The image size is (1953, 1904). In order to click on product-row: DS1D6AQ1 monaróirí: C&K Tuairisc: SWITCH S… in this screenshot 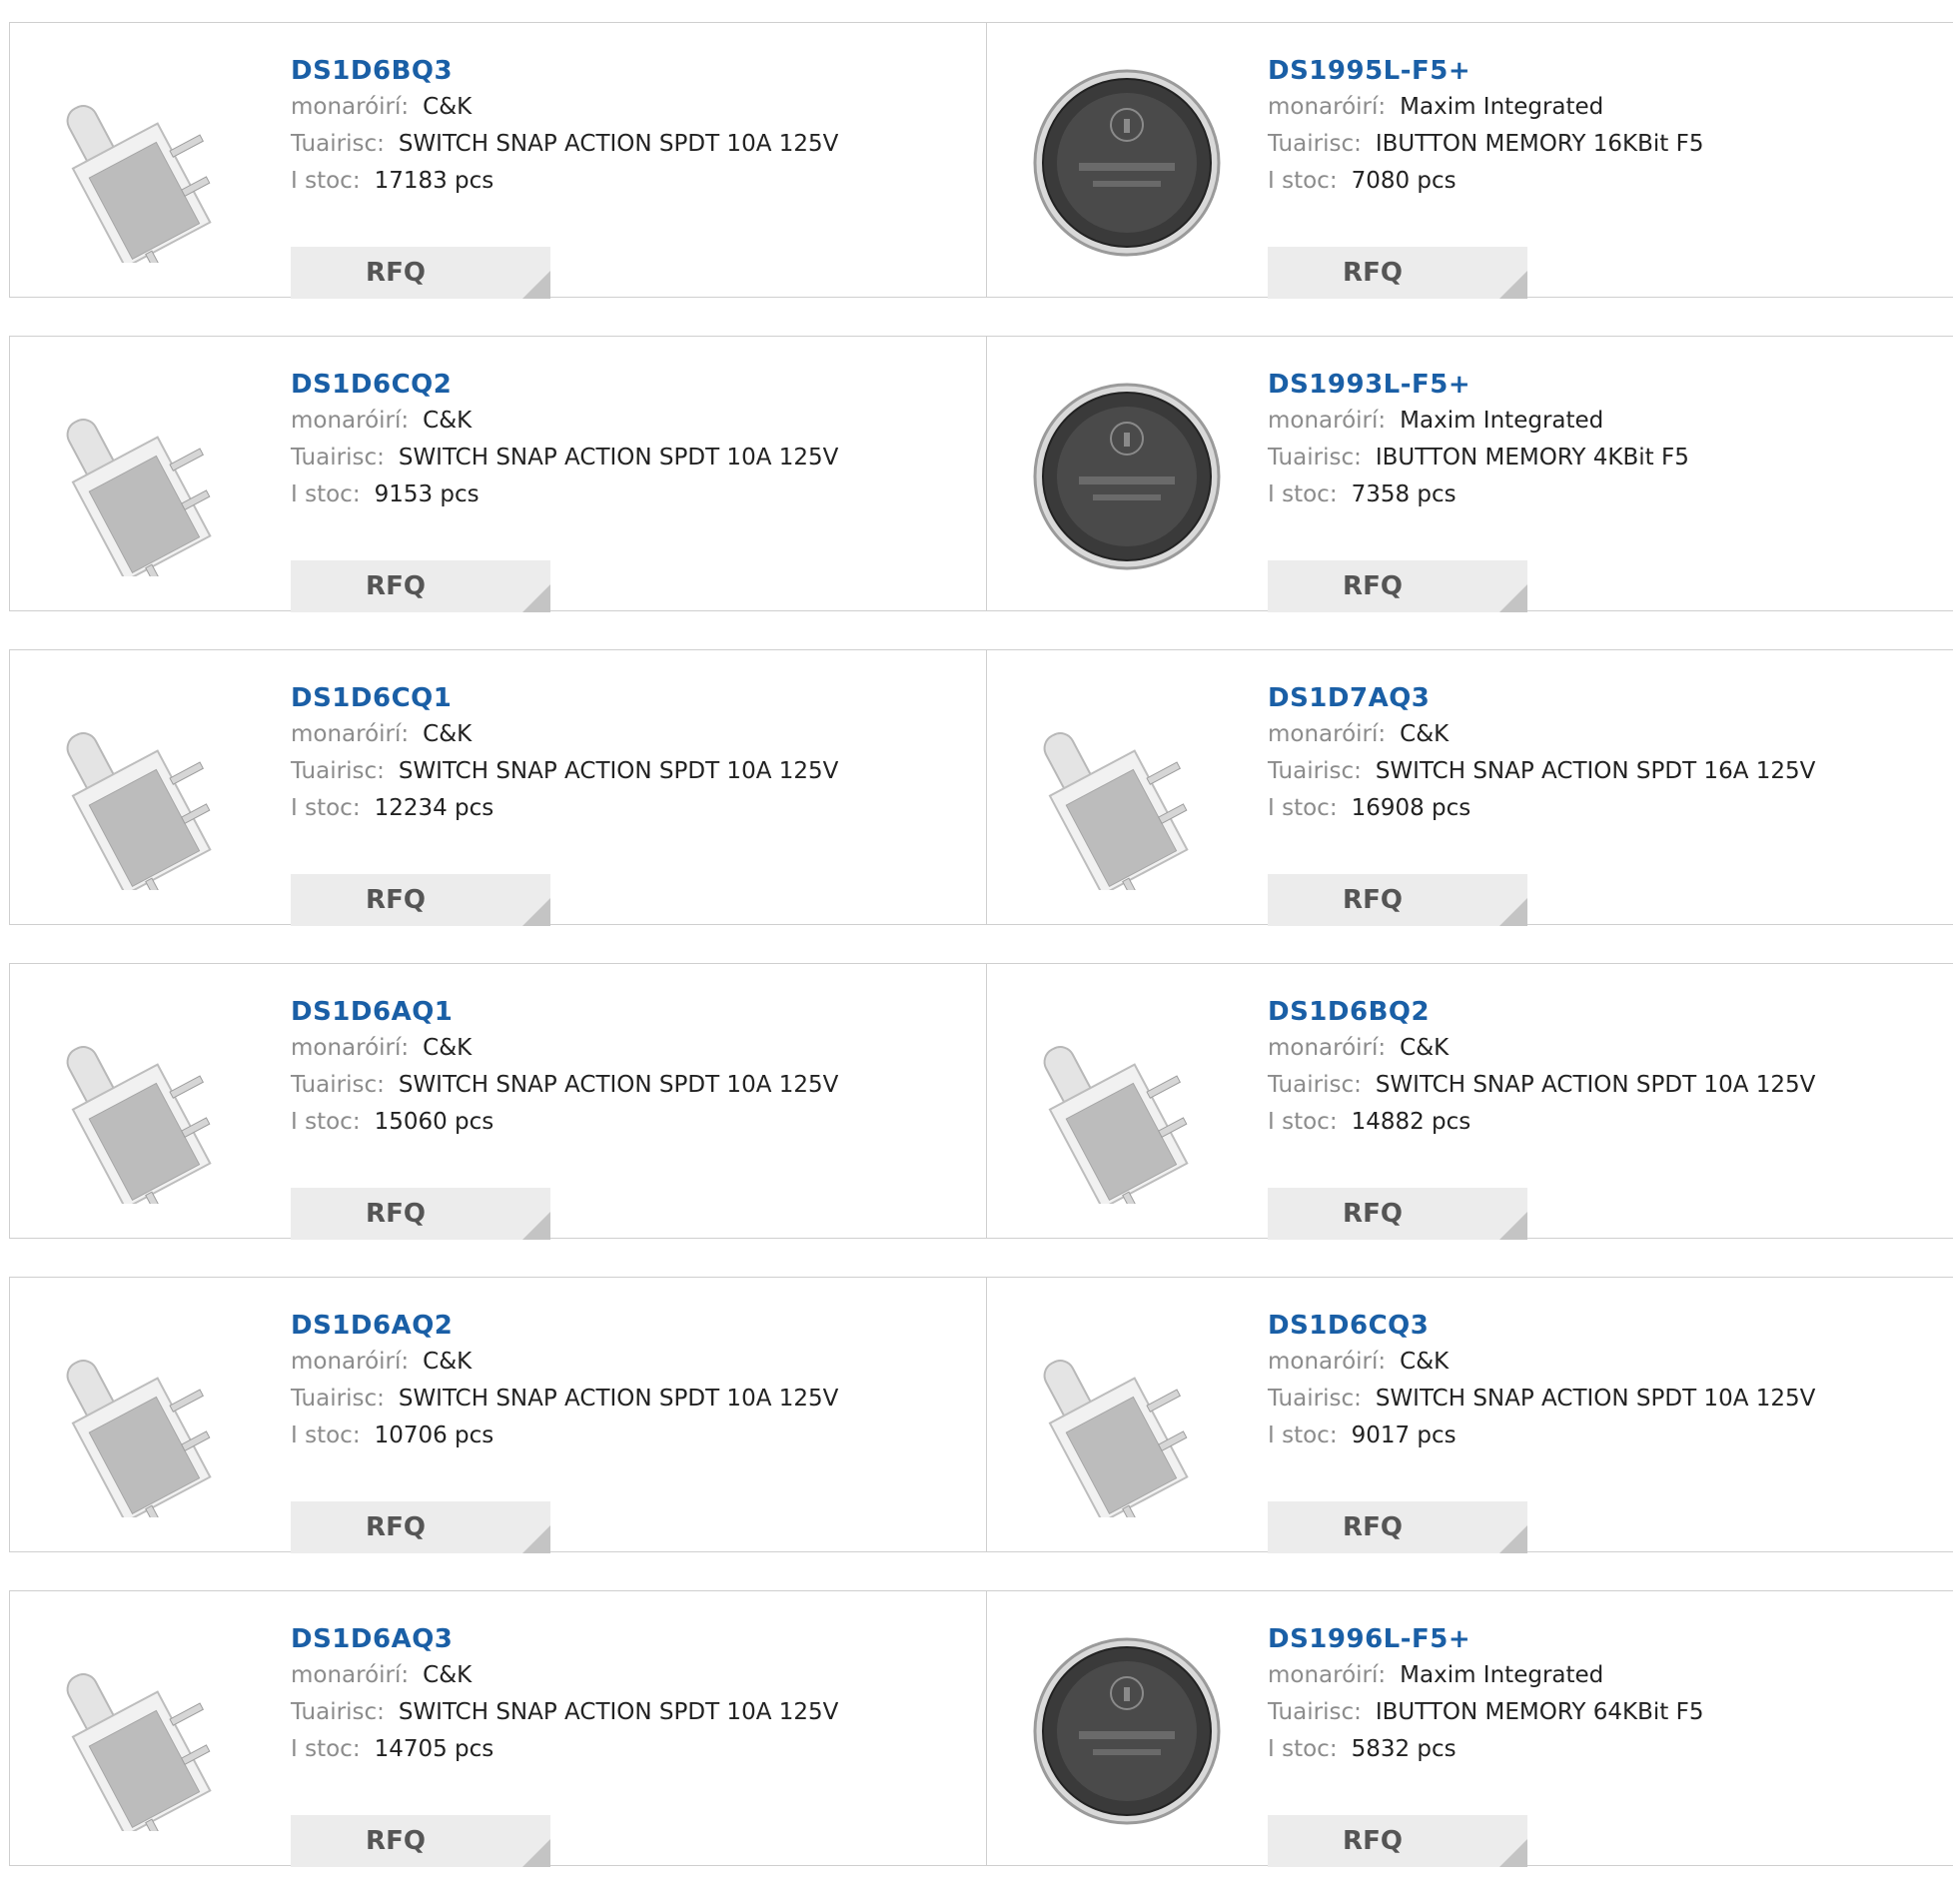, I will do `click(981, 1101)`.